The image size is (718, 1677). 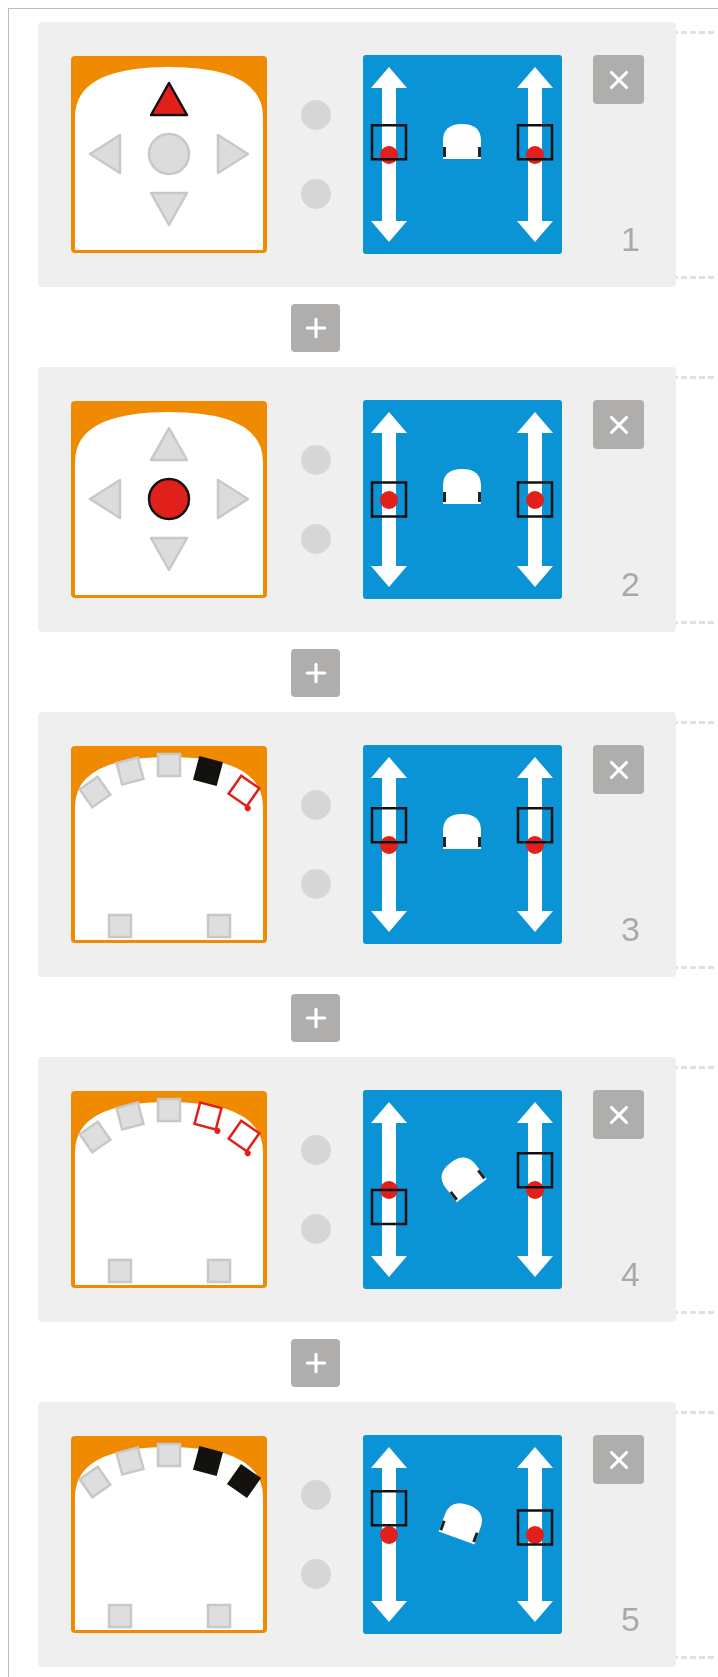 I want to click on up-triangle-icon, so click(x=169, y=99).